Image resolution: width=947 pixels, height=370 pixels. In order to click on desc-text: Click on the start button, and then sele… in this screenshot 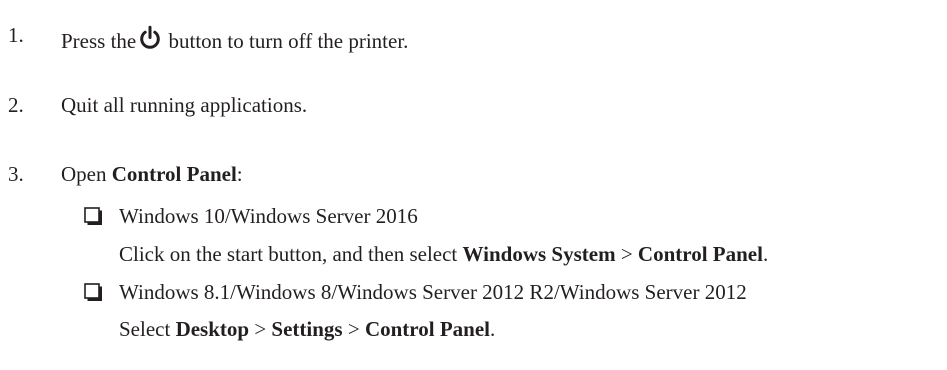, I will do `click(291, 254)`.